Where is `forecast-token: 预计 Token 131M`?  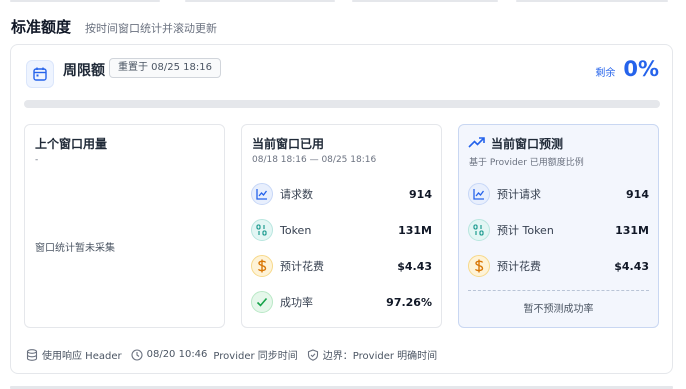 forecast-token: 预计 Token 131M is located at coordinates (558, 230).